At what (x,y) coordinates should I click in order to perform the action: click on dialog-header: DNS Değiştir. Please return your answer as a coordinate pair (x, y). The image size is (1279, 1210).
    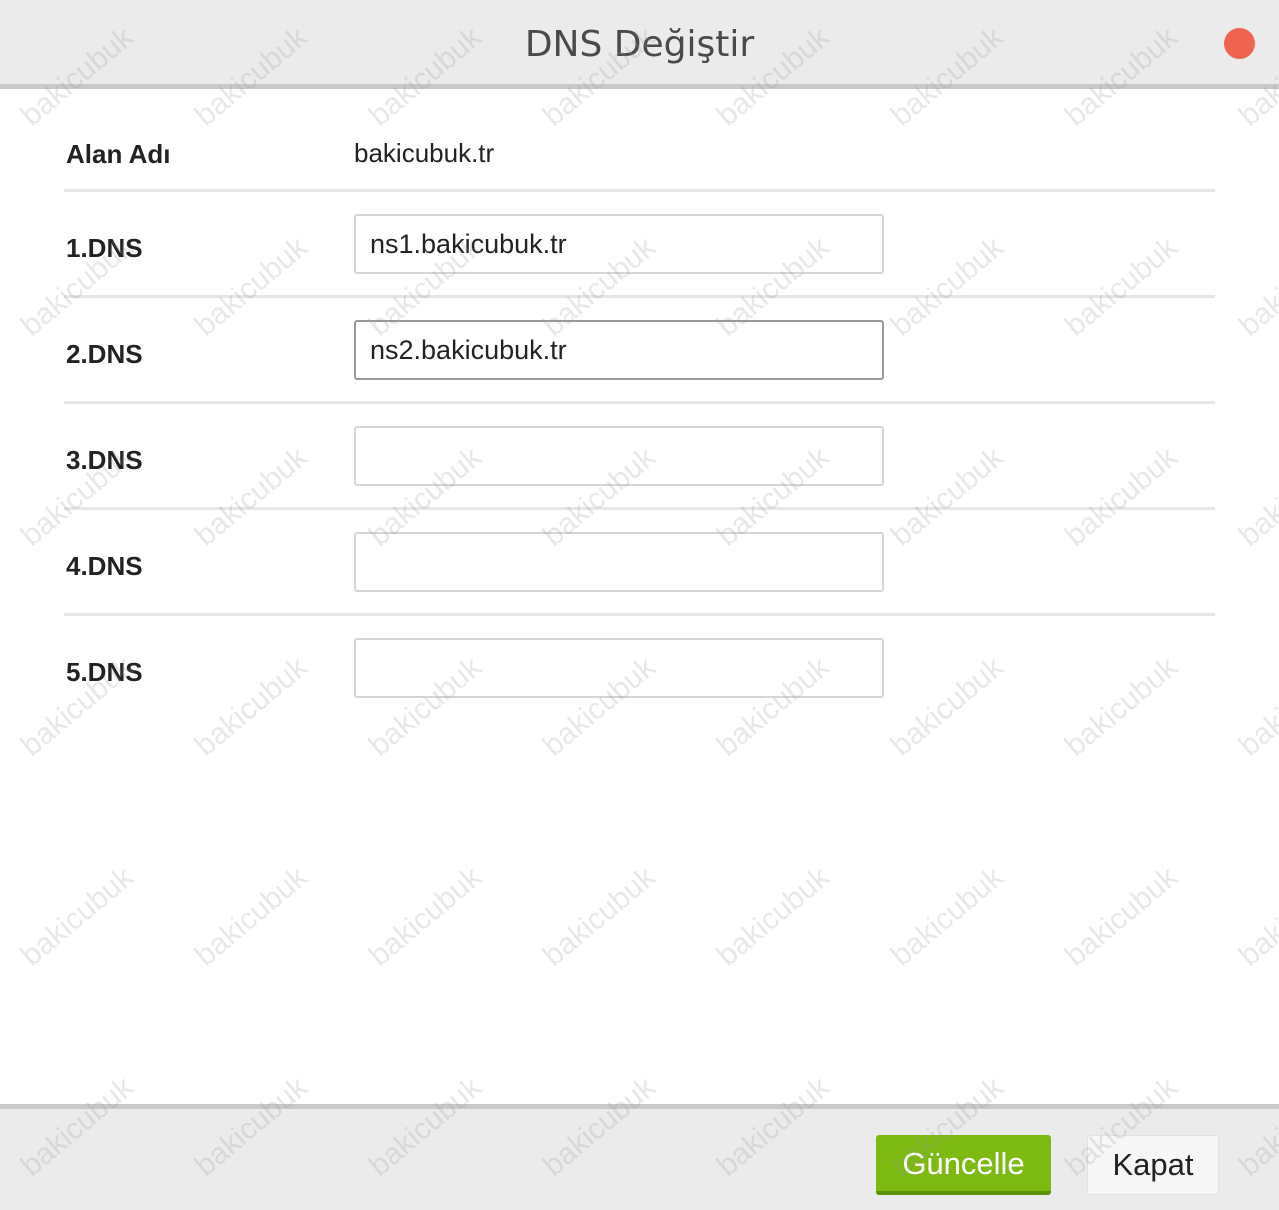
    Looking at the image, I should click on (639, 44).